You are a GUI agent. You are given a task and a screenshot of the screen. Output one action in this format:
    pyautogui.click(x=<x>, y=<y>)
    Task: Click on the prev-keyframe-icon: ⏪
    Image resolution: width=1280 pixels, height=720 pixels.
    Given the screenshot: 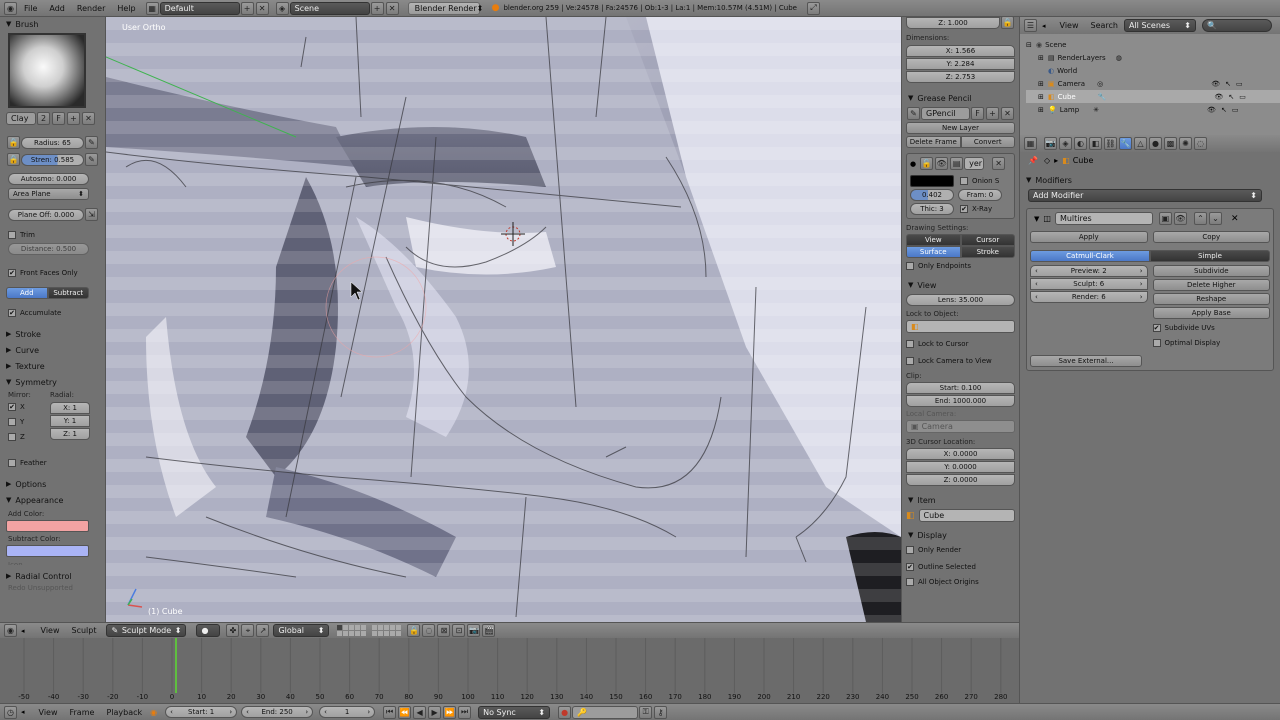 What is the action you would take?
    pyautogui.click(x=405, y=712)
    